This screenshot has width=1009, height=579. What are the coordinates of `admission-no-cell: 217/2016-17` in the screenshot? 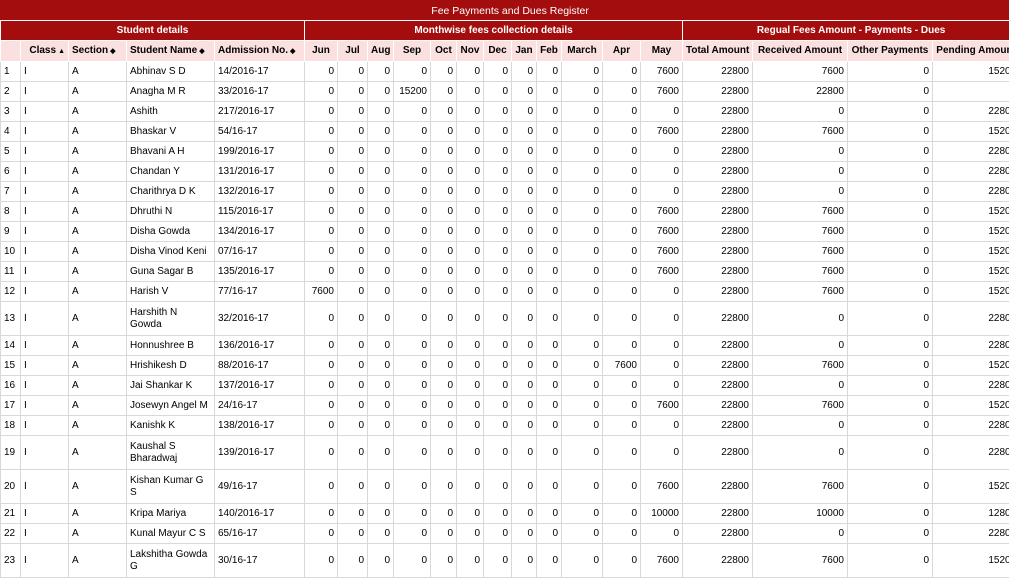 It's located at (259, 111).